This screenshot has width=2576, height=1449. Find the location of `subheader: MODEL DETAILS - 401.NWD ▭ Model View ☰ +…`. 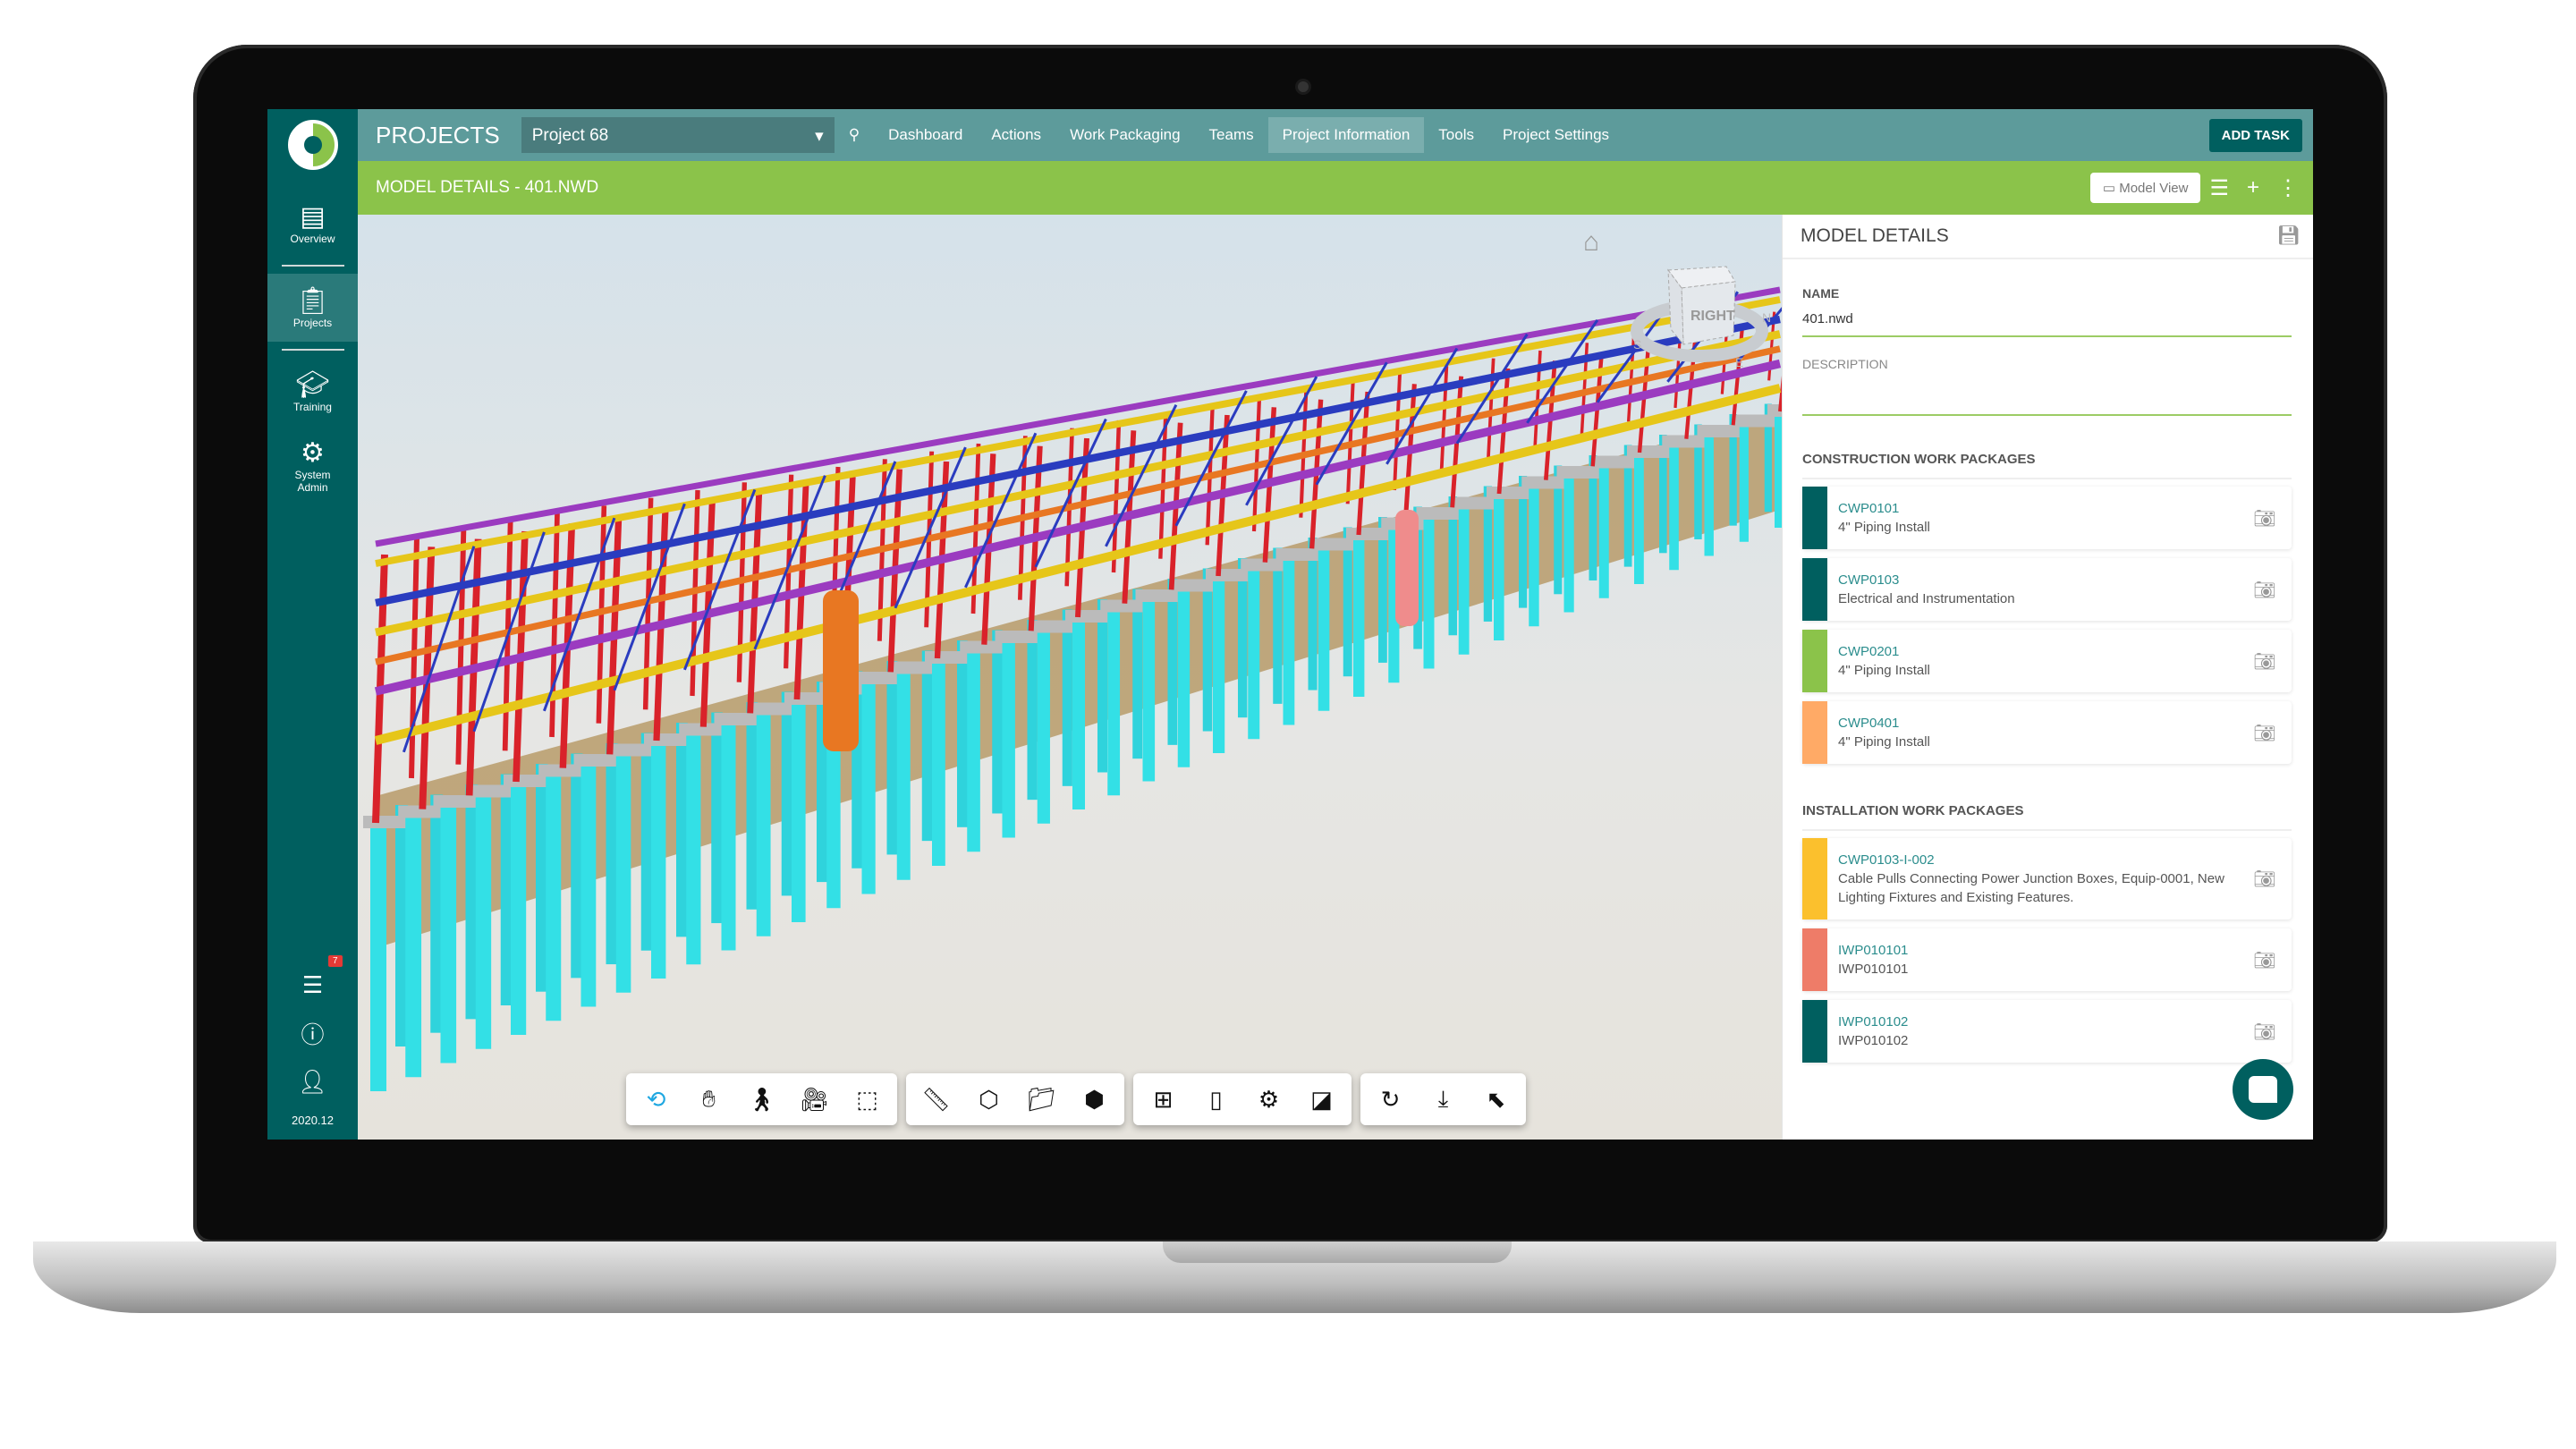

subheader: MODEL DETAILS - 401.NWD ▭ Model View ☰ +… is located at coordinates (1335, 188).